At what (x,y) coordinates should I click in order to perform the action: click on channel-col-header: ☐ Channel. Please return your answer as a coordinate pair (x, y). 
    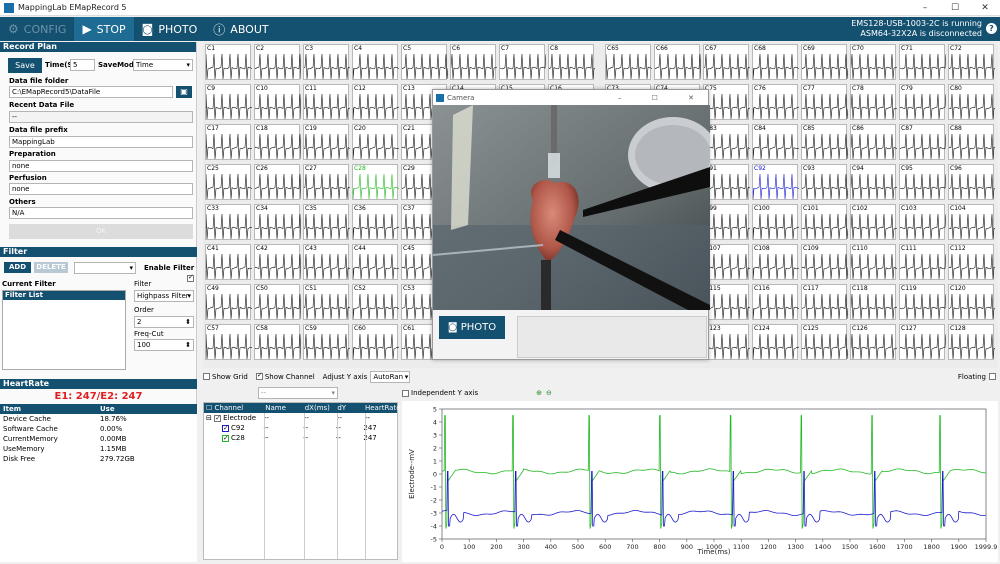
    Looking at the image, I should click on (233, 408).